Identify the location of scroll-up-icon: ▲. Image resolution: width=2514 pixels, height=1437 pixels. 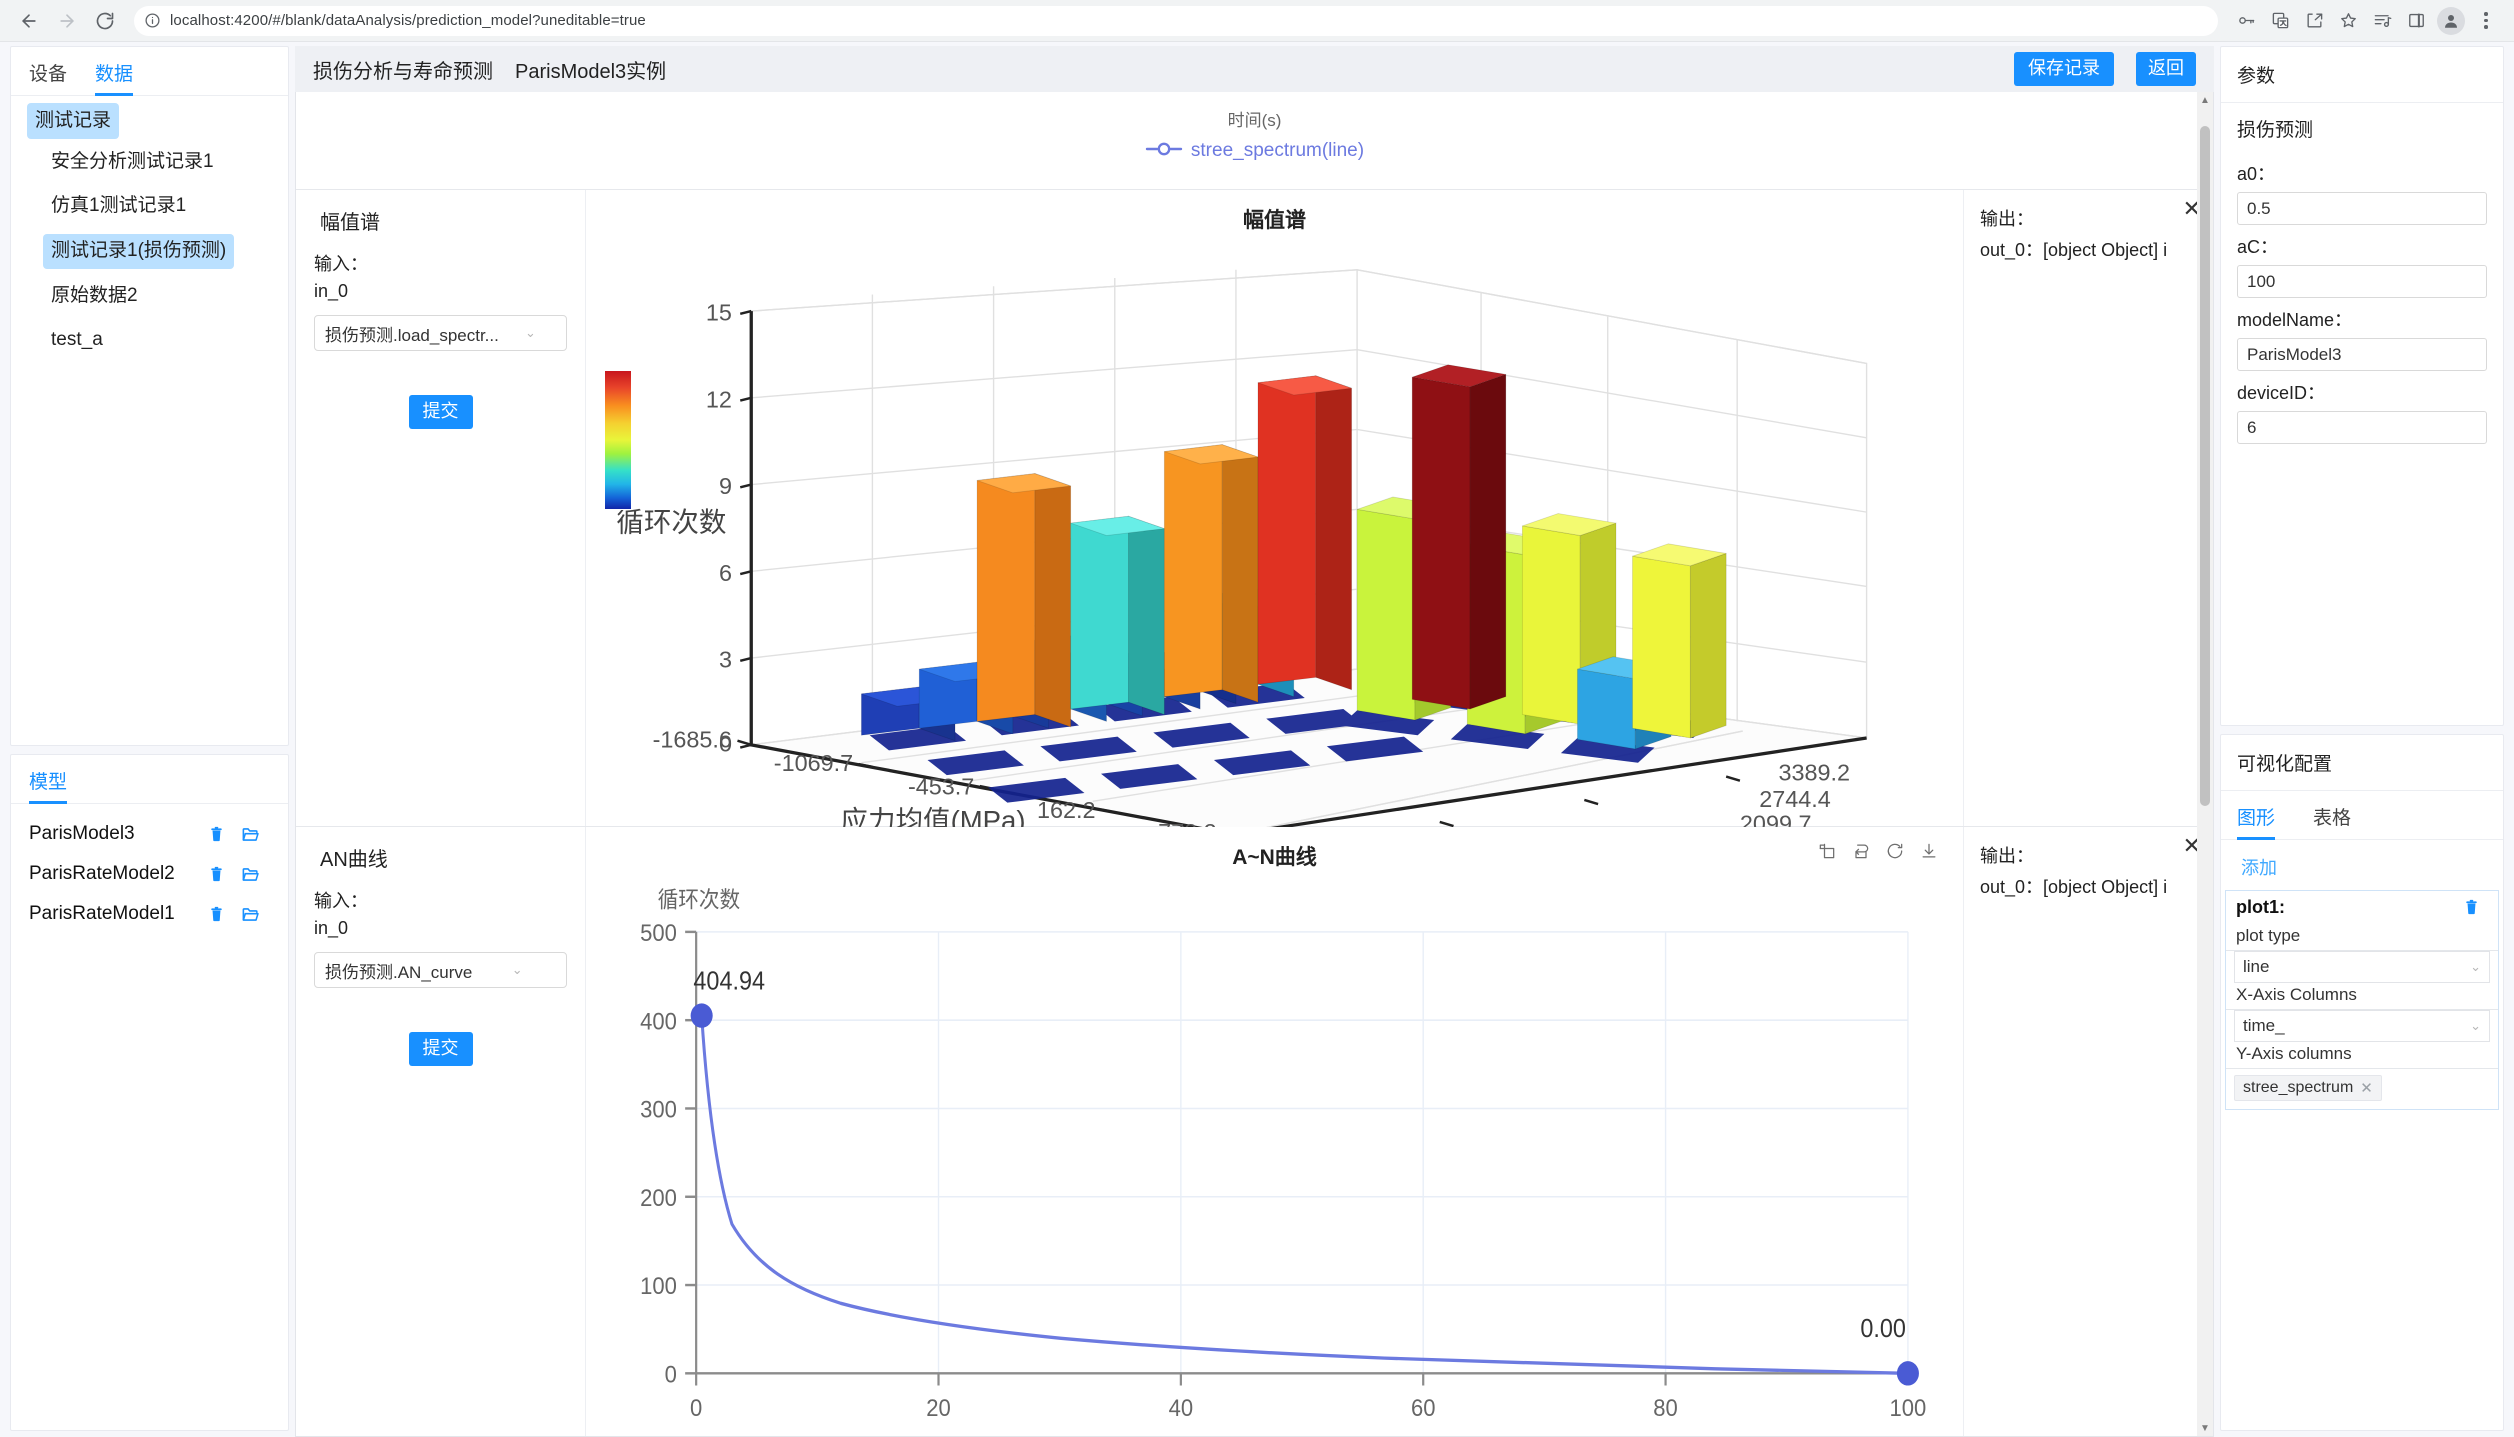
(2205, 100).